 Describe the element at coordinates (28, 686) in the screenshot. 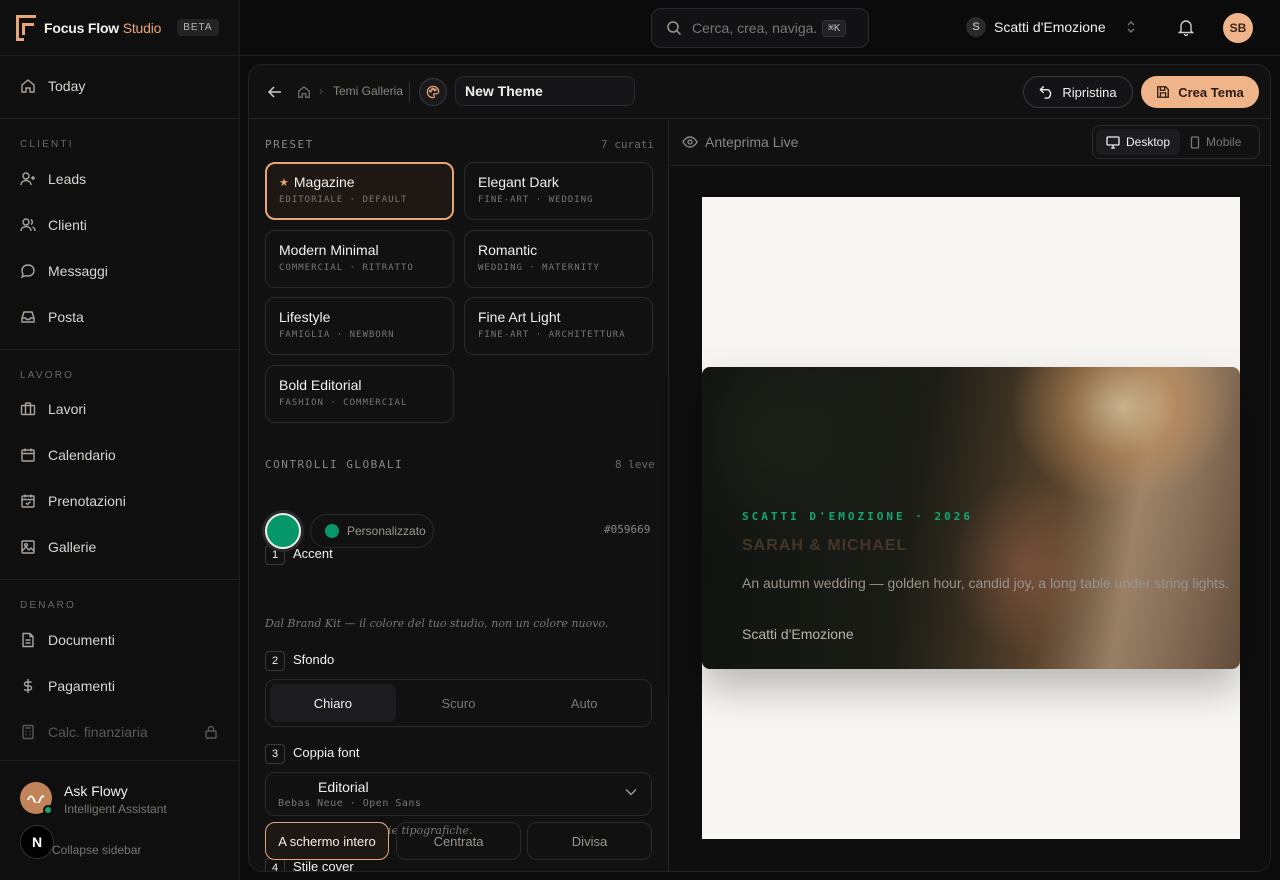

I see `dollar-icon` at that location.